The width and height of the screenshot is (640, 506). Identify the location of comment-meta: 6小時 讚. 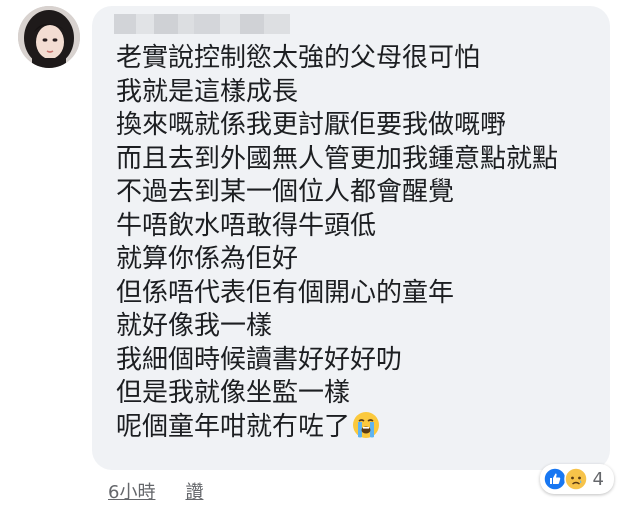
(155, 491).